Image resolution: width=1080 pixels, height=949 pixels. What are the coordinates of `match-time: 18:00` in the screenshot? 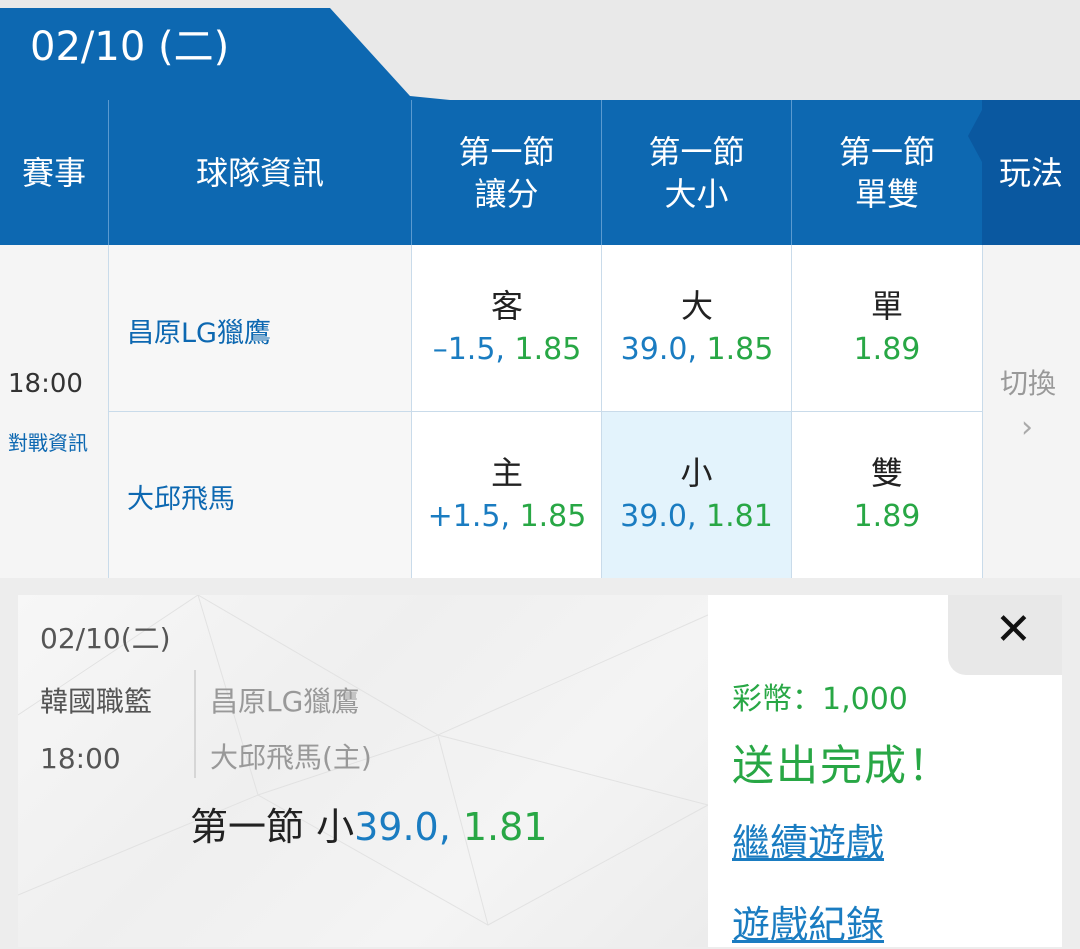 It's located at (45, 384).